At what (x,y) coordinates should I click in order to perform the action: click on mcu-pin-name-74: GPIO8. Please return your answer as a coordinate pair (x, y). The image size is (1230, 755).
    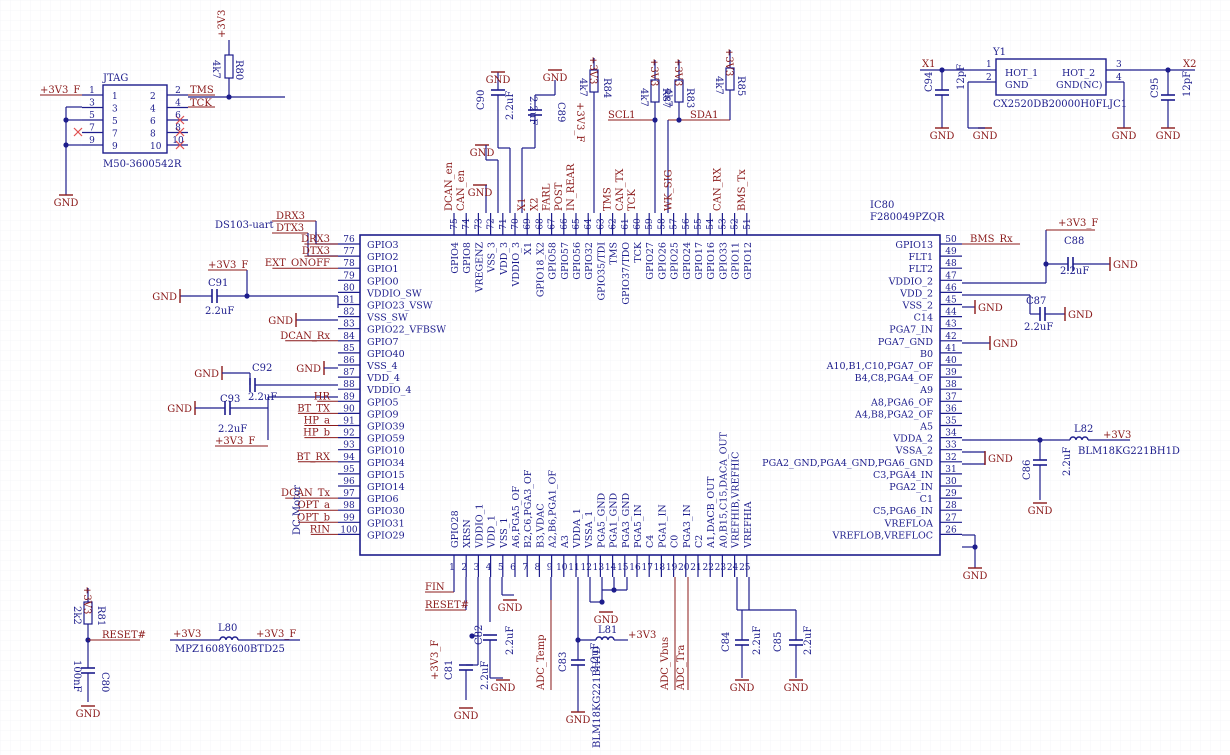
    Looking at the image, I should click on (467, 258).